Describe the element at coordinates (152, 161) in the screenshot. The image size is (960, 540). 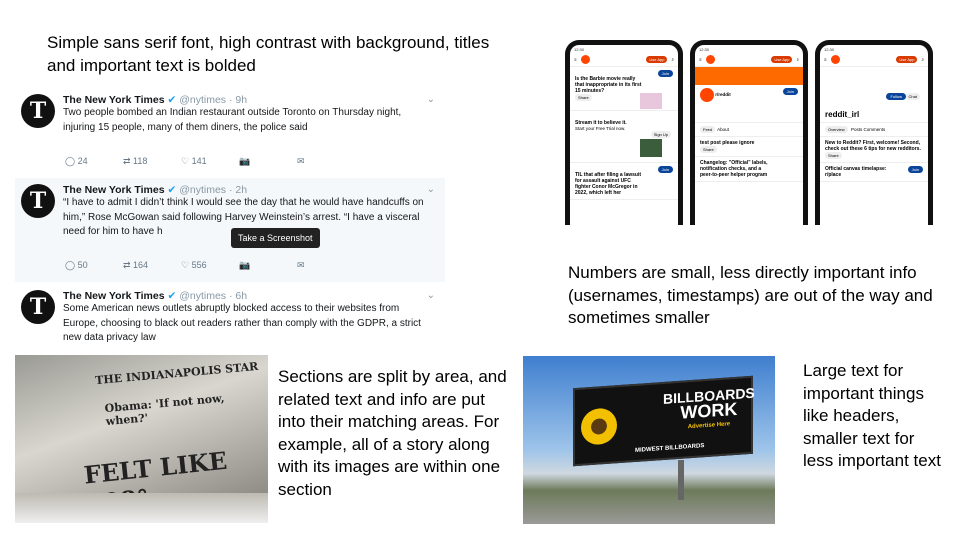
I see `retweet-button: ⇄ 118` at that location.